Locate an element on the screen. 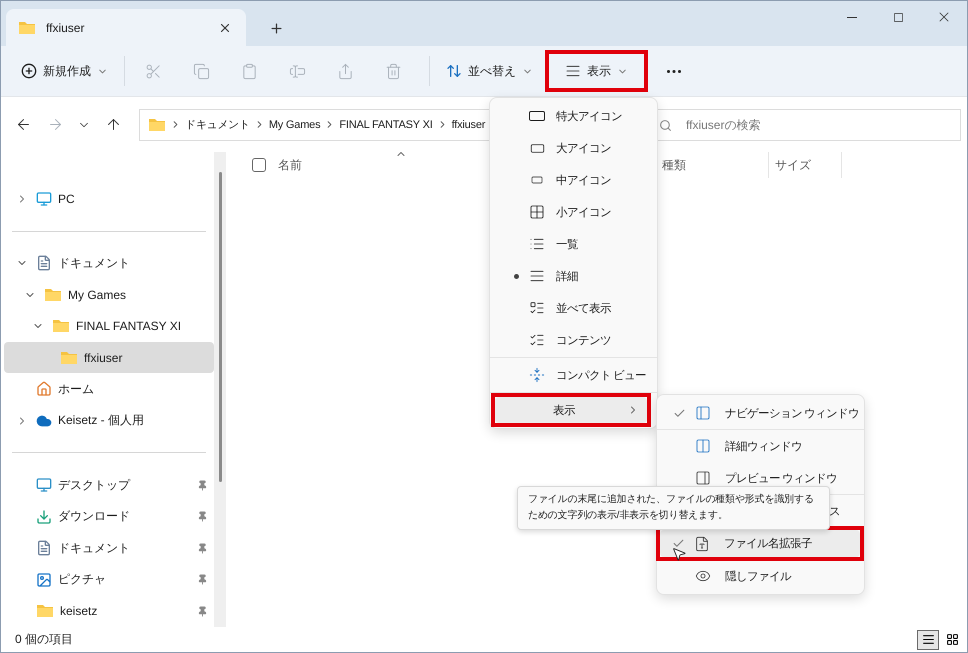 This screenshot has width=968, height=653. sidebar-item: Keisetz - 個人用 is located at coordinates (109, 420).